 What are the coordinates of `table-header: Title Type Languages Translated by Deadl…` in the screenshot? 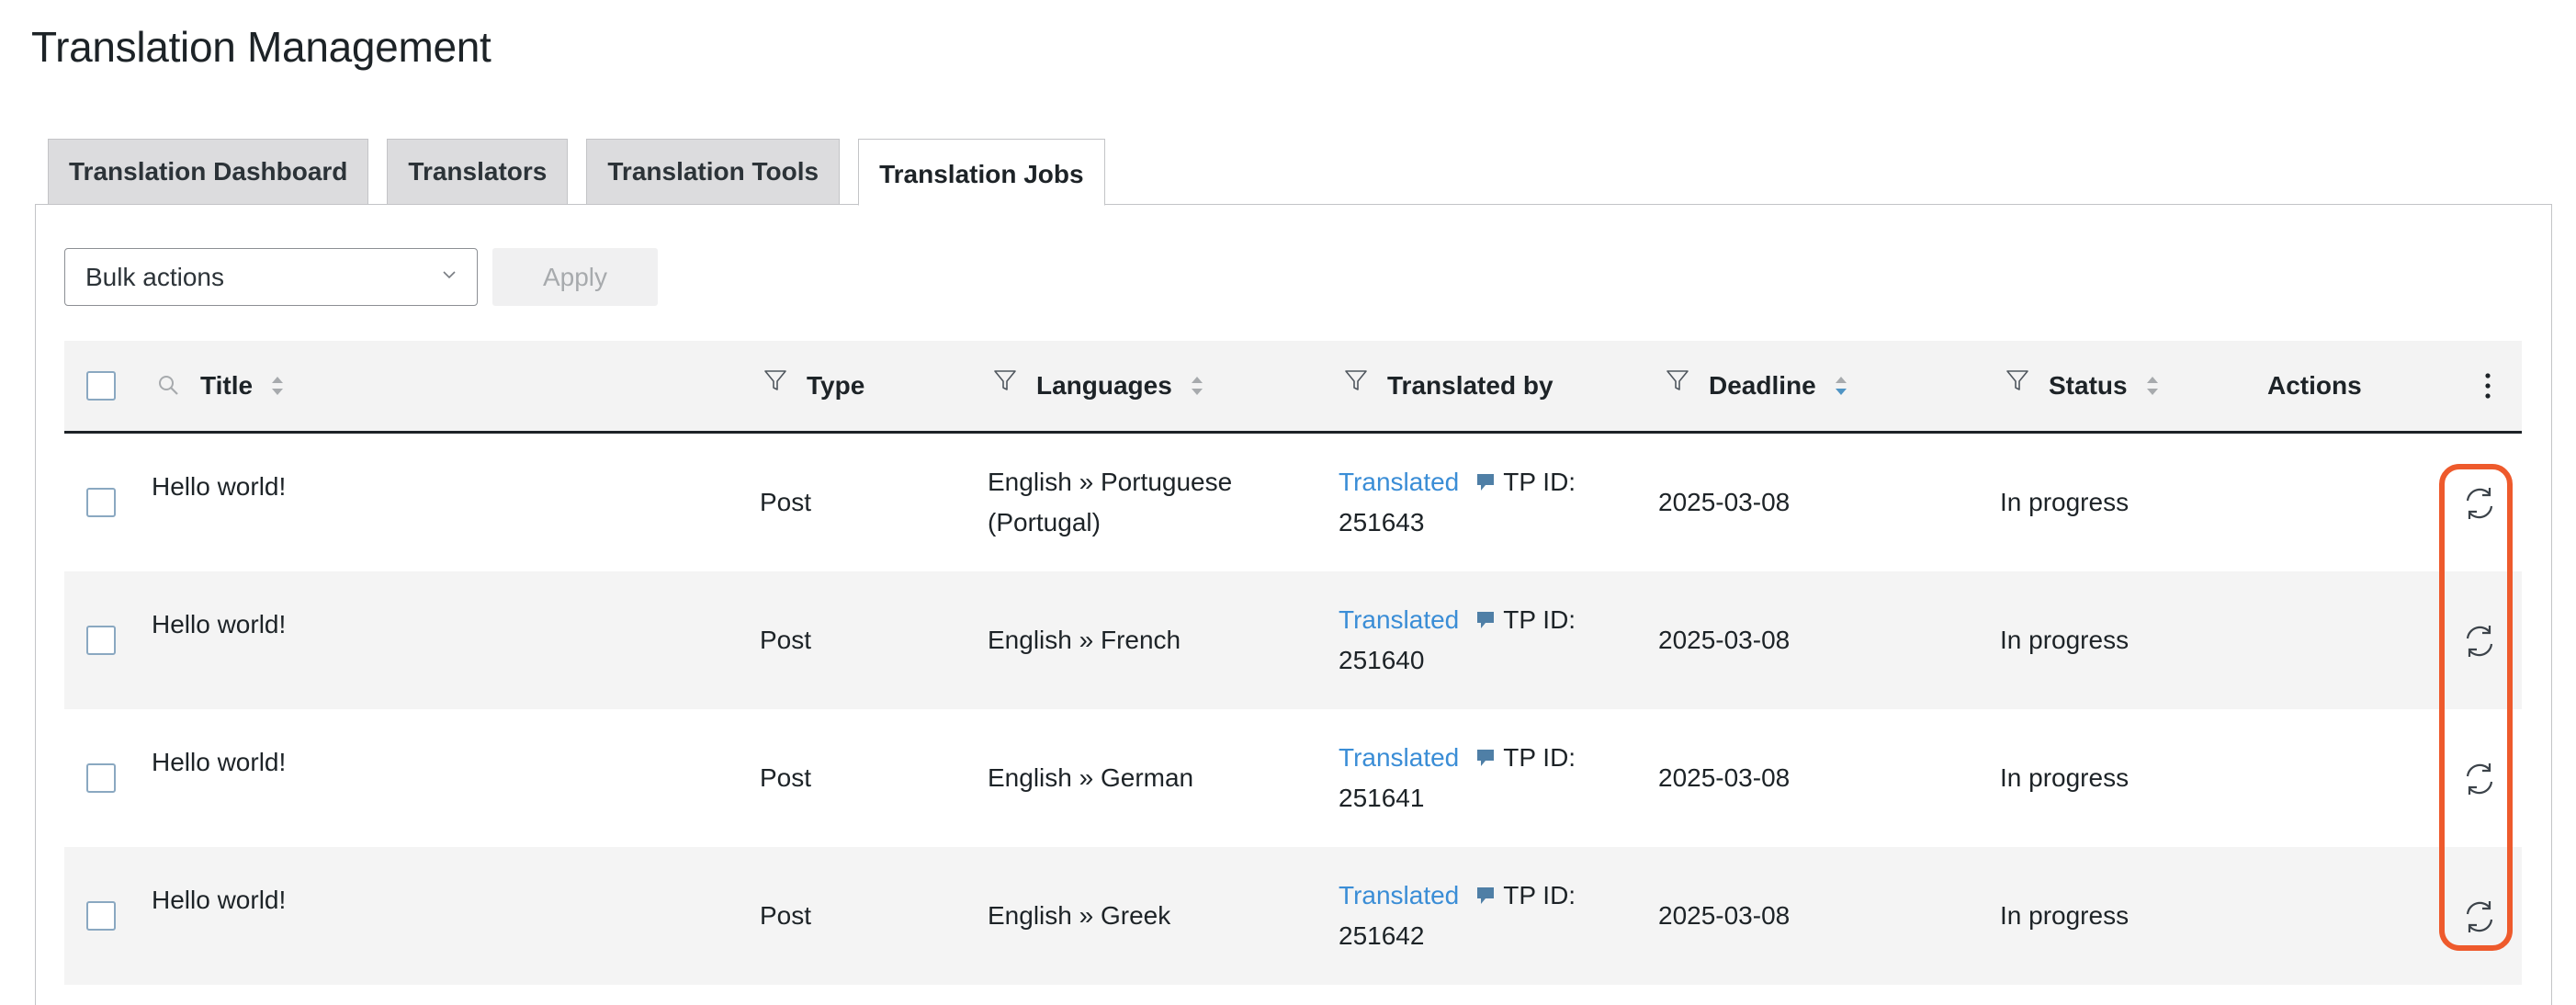 It's located at (1293, 387).